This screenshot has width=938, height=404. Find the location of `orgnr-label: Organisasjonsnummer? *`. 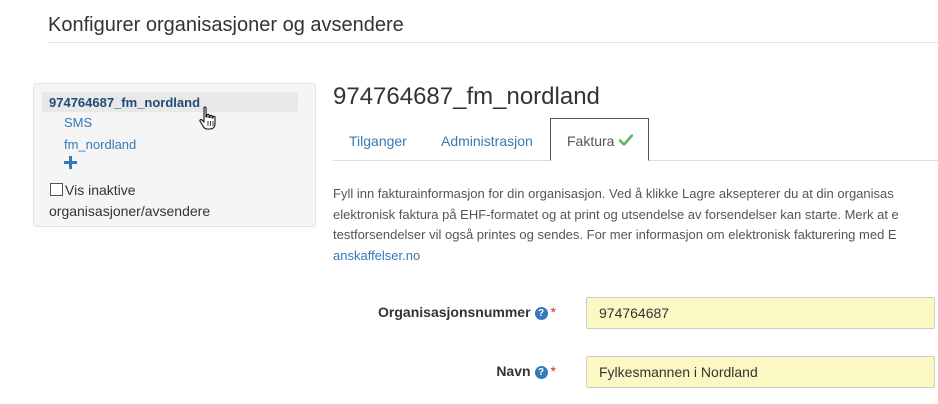

orgnr-label: Organisasjonsnummer? * is located at coordinates (467, 312).